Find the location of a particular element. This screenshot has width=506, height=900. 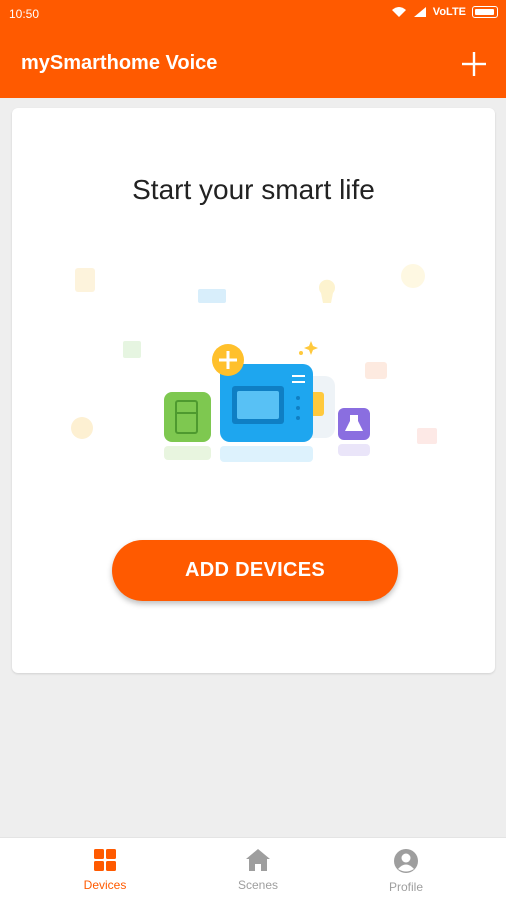

nav-item-scenes: Scenes is located at coordinates (258, 870).